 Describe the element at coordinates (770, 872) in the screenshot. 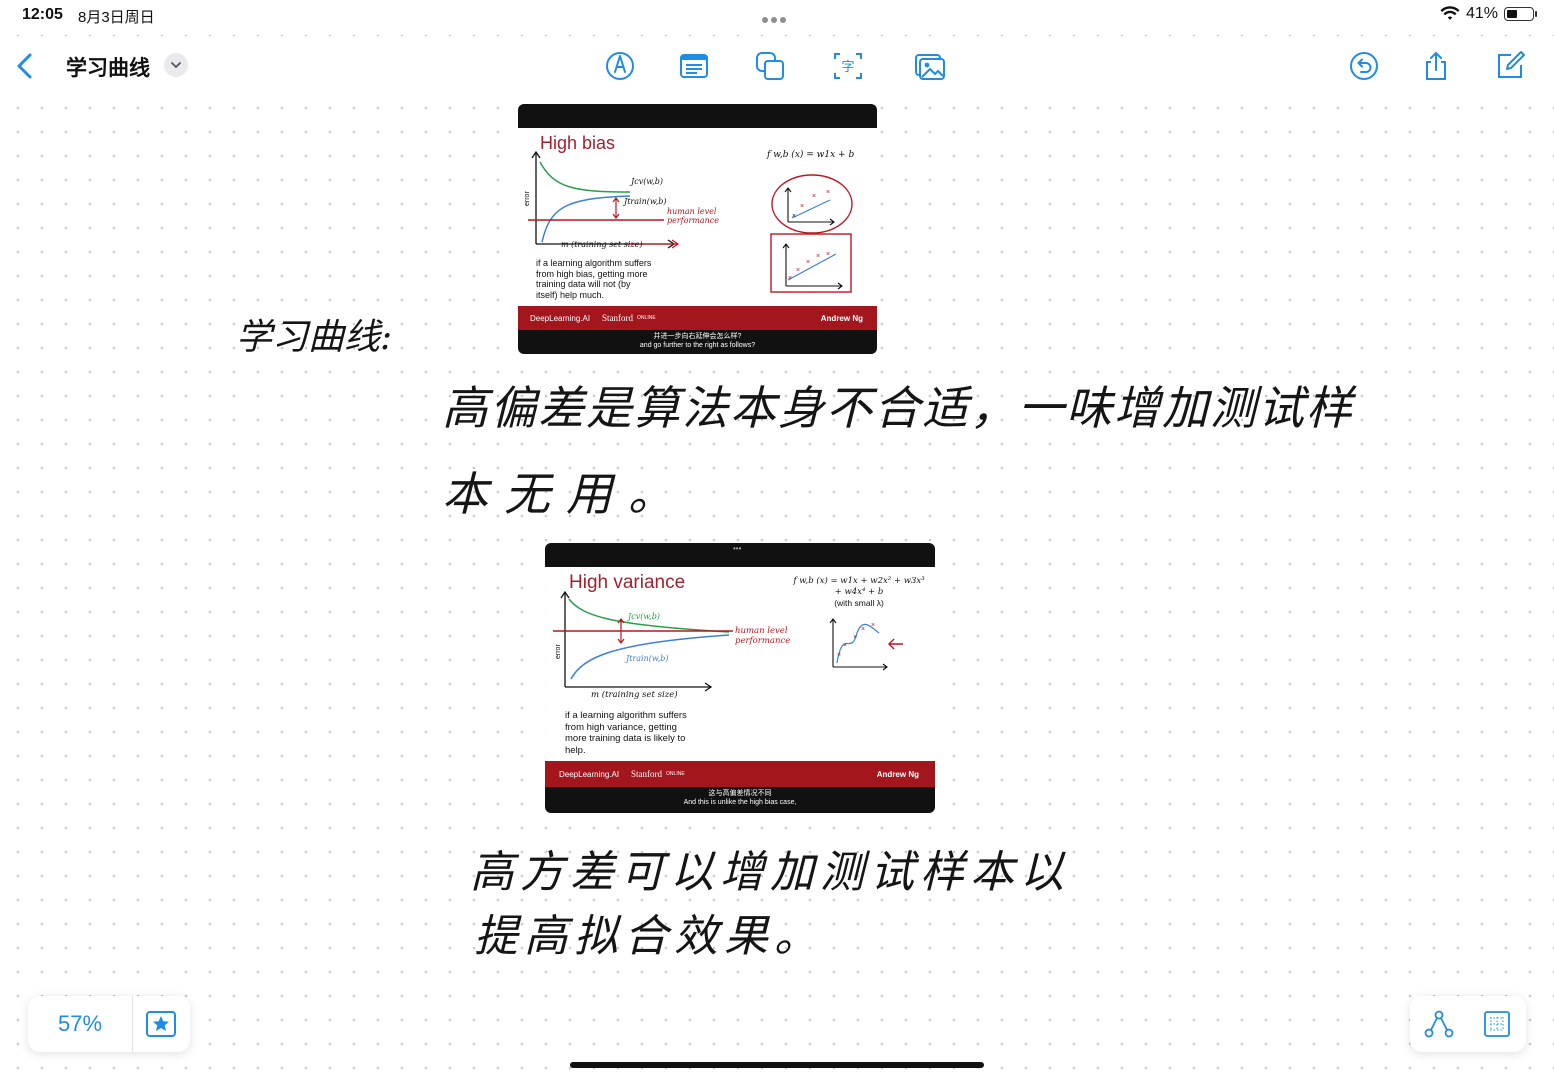

I see `handwritten-note-high-variance-line1: 高方差可以增加测试样本以` at that location.